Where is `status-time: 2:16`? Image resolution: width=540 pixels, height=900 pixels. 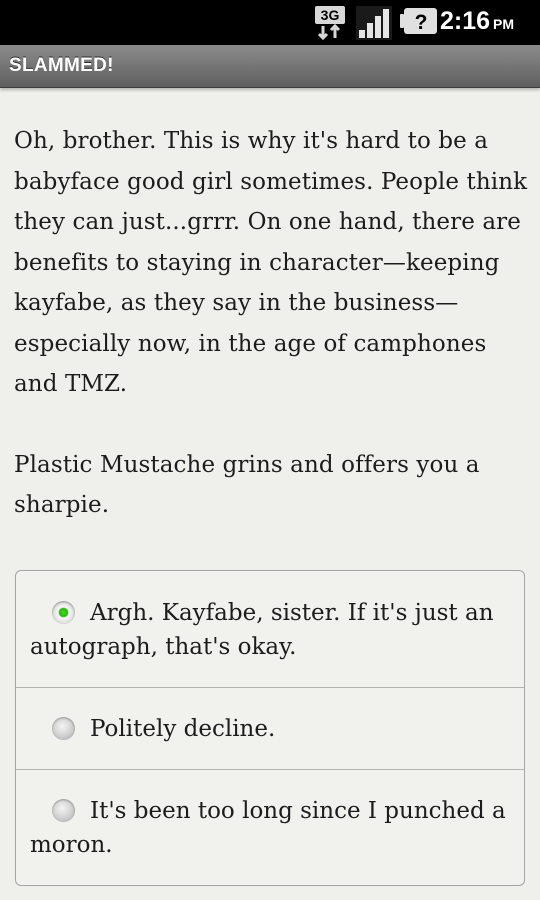
status-time: 2:16 is located at coordinates (465, 21).